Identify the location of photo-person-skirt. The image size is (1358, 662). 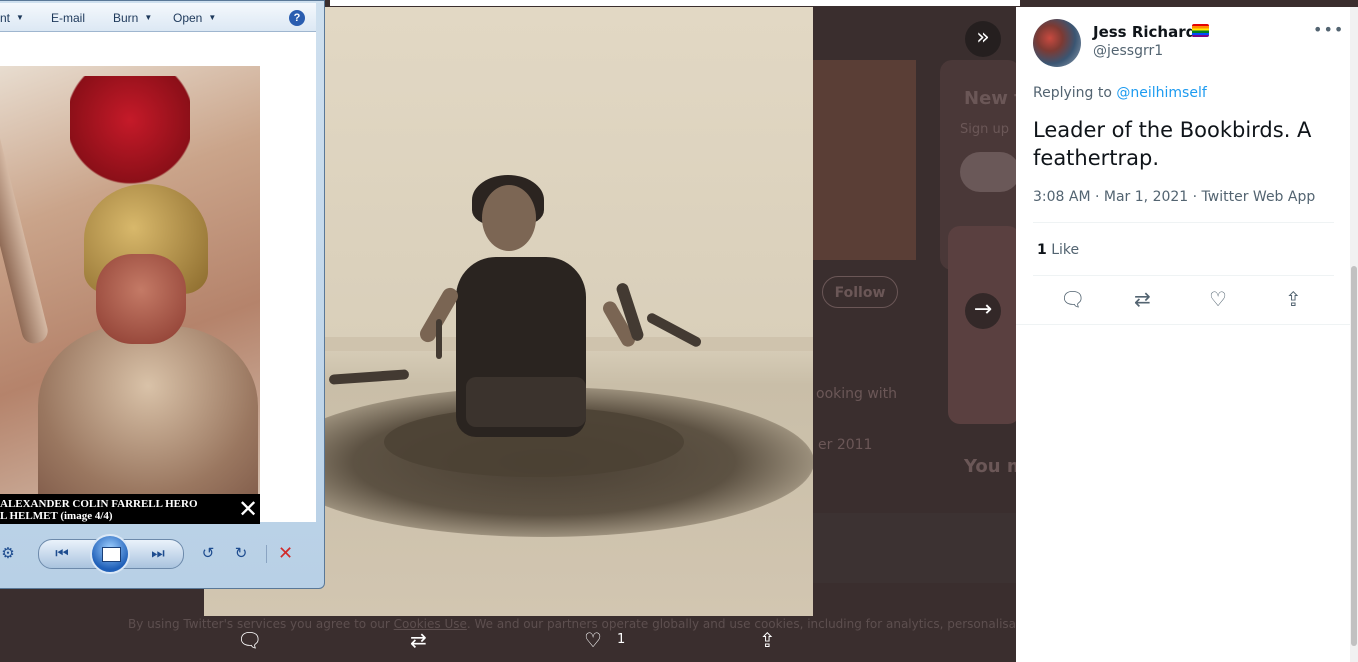
(526, 402).